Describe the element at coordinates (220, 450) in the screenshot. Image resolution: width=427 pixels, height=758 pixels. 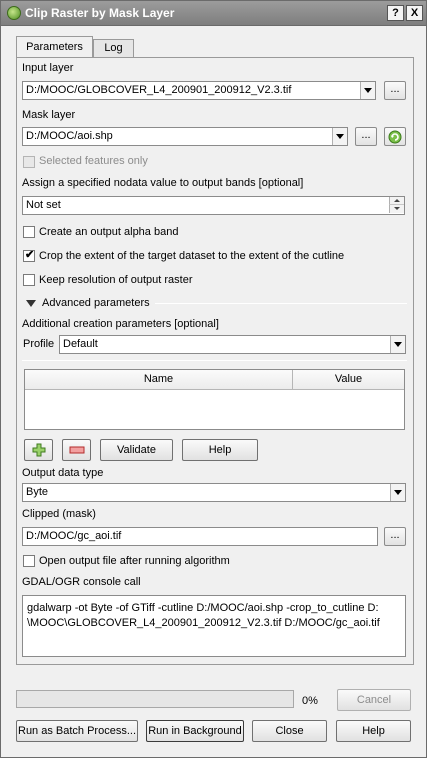
I see `advanced-help-button: Help` at that location.